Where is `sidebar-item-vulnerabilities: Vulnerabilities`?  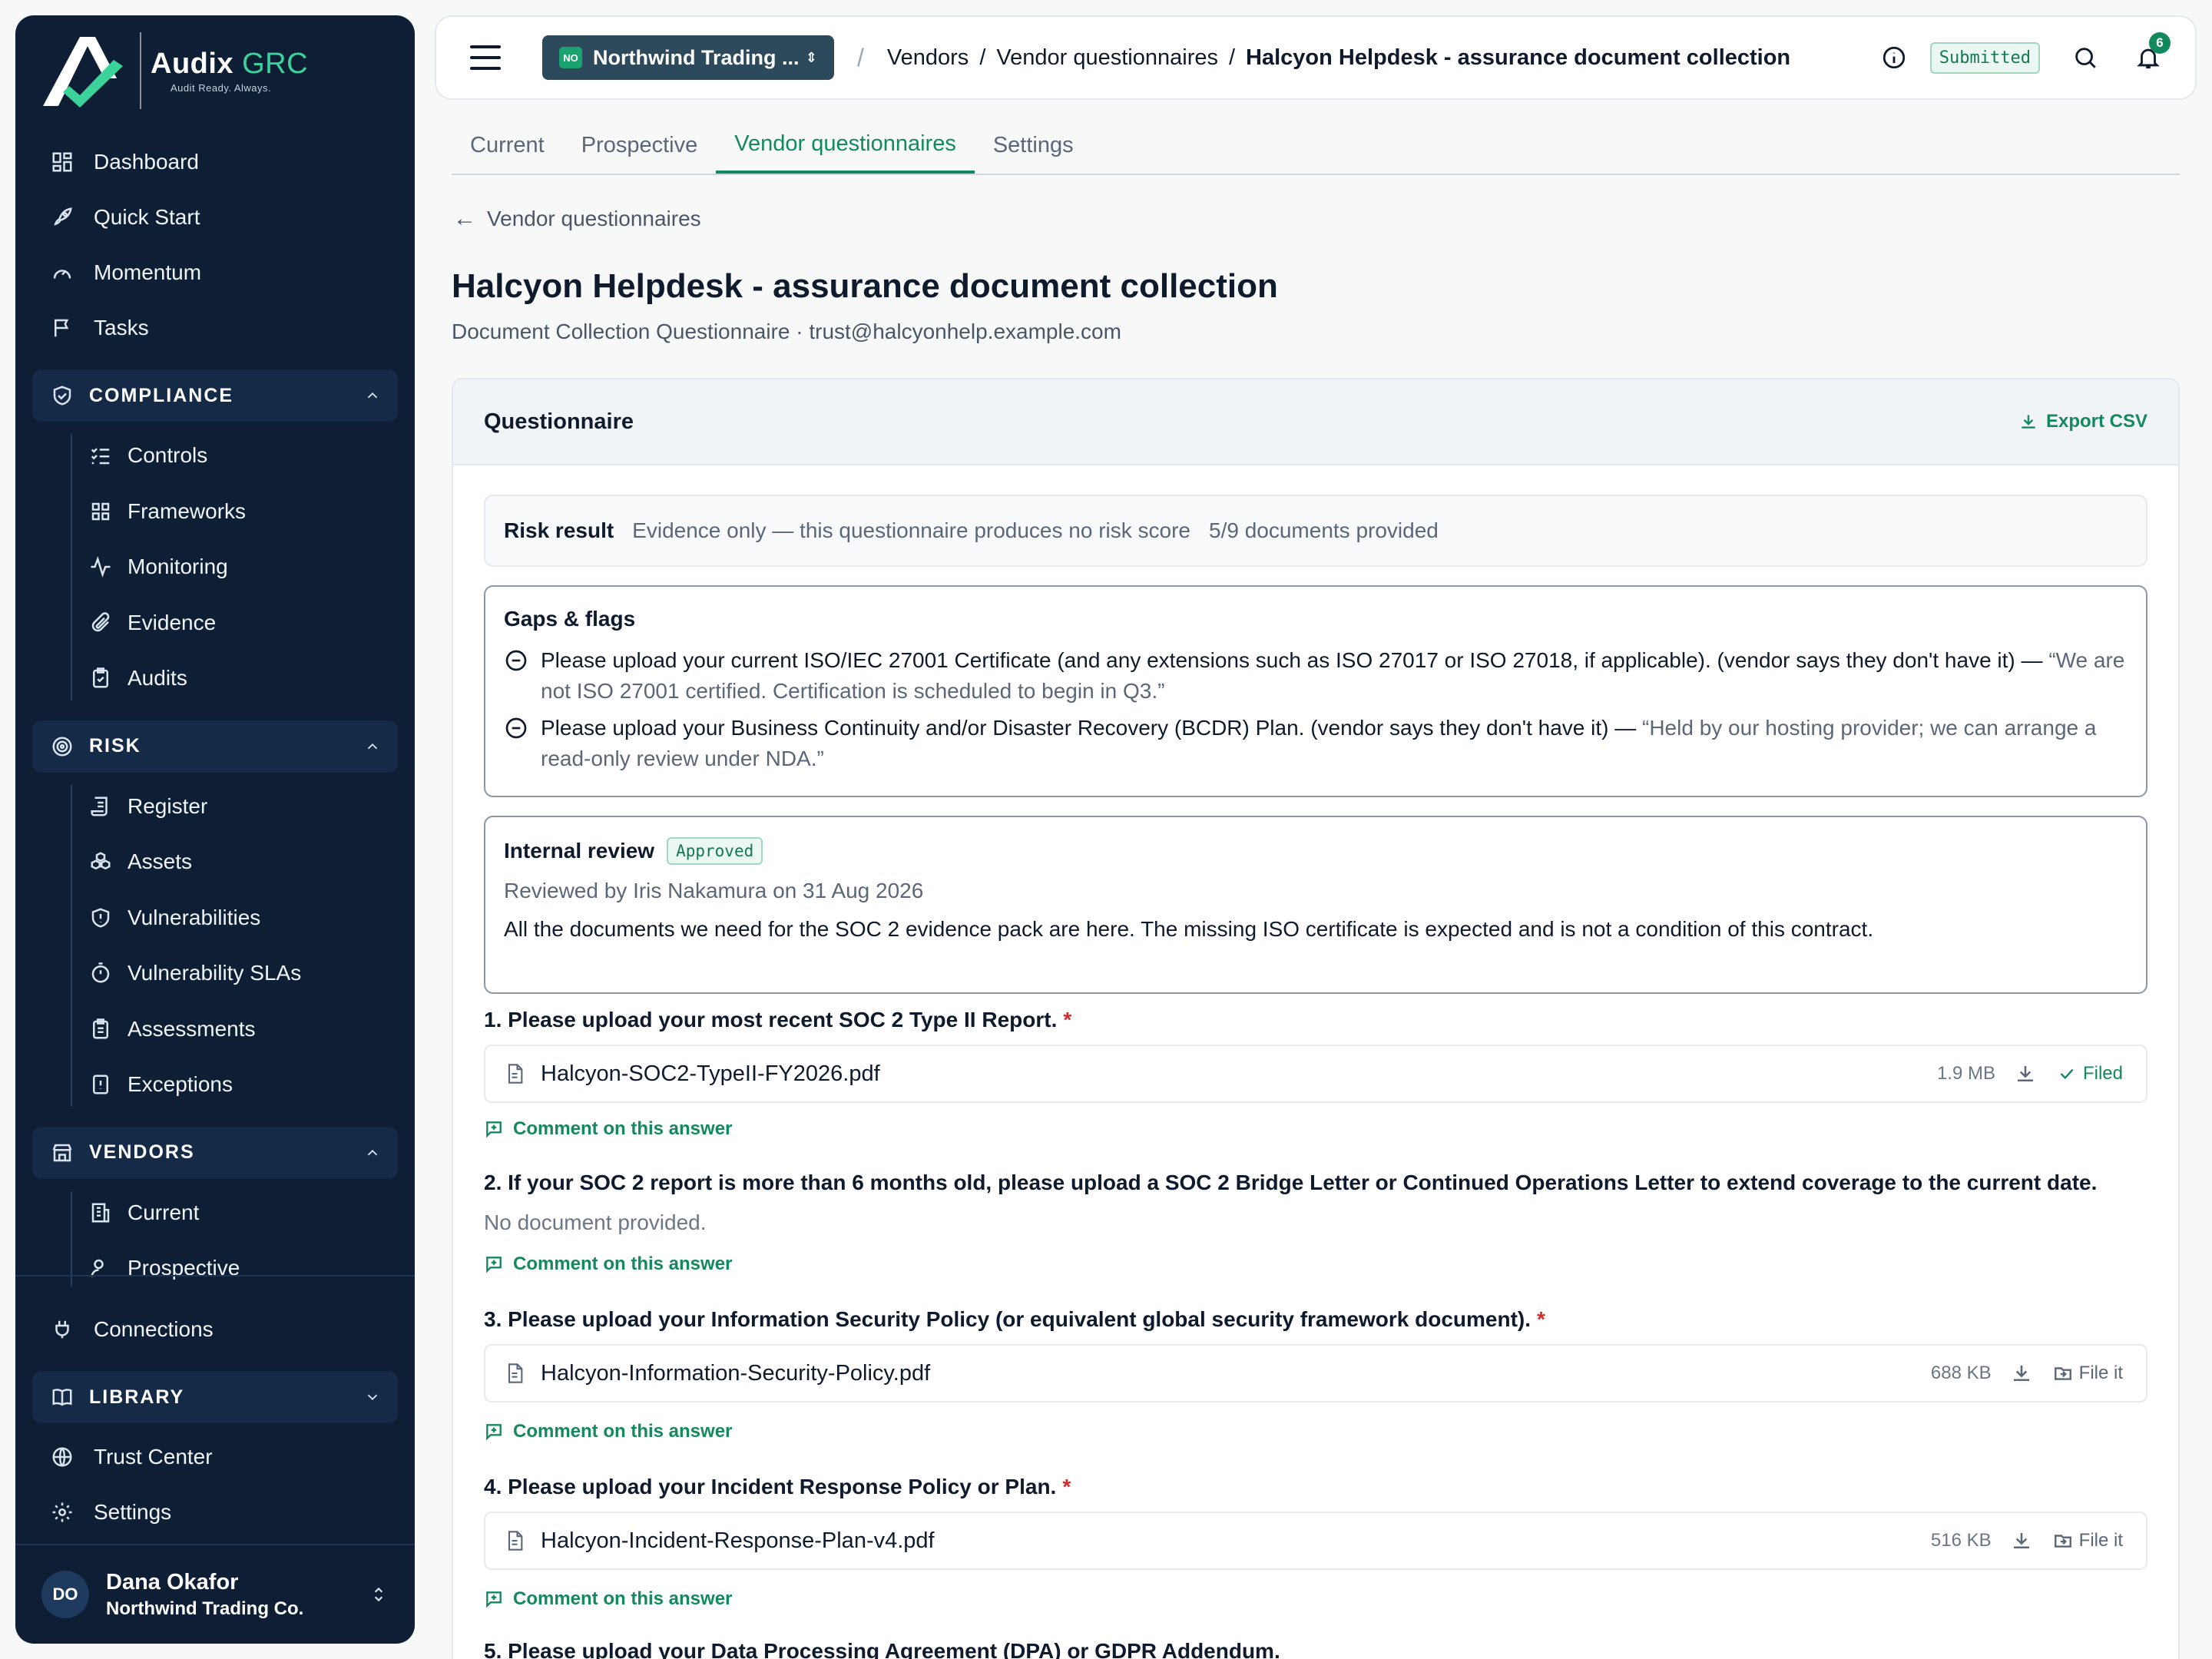
sidebar-item-vulnerabilities: Vulnerabilities is located at coordinates (215, 918).